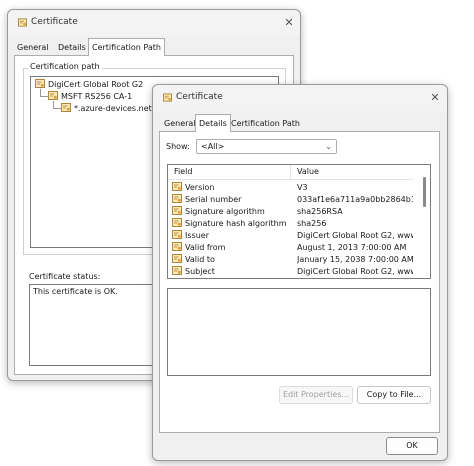 Image resolution: width=474 pixels, height=466 pixels. Describe the element at coordinates (320, 211) in the screenshot. I see `value-cell: sha256RSA` at that location.